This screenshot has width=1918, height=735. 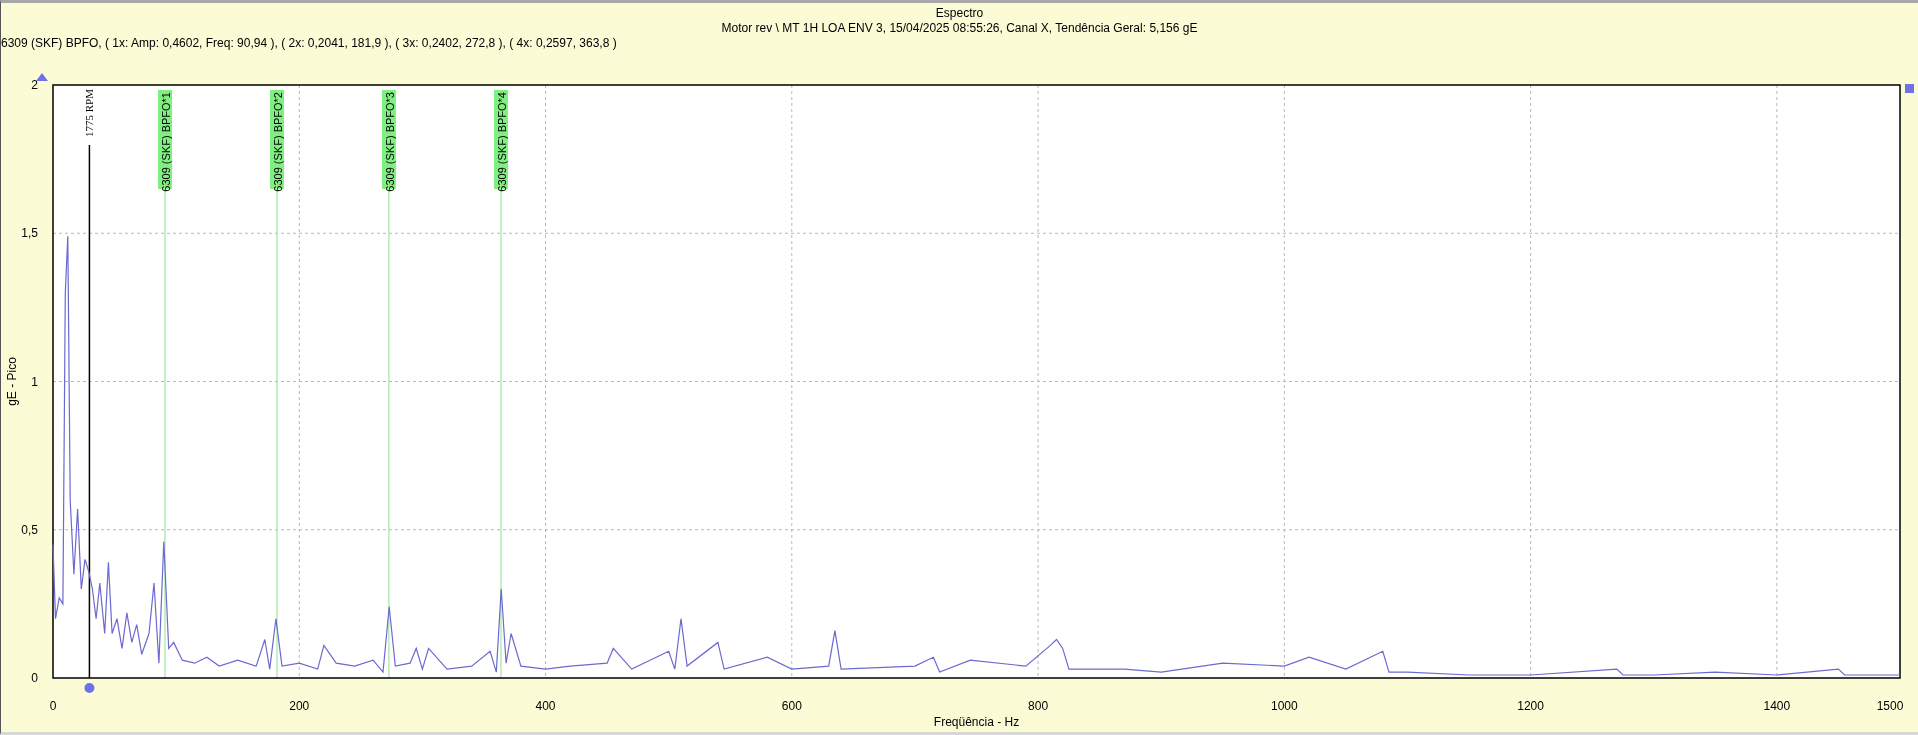 What do you see at coordinates (1890, 706) in the screenshot?
I see `x-tick-label: 1500` at bounding box center [1890, 706].